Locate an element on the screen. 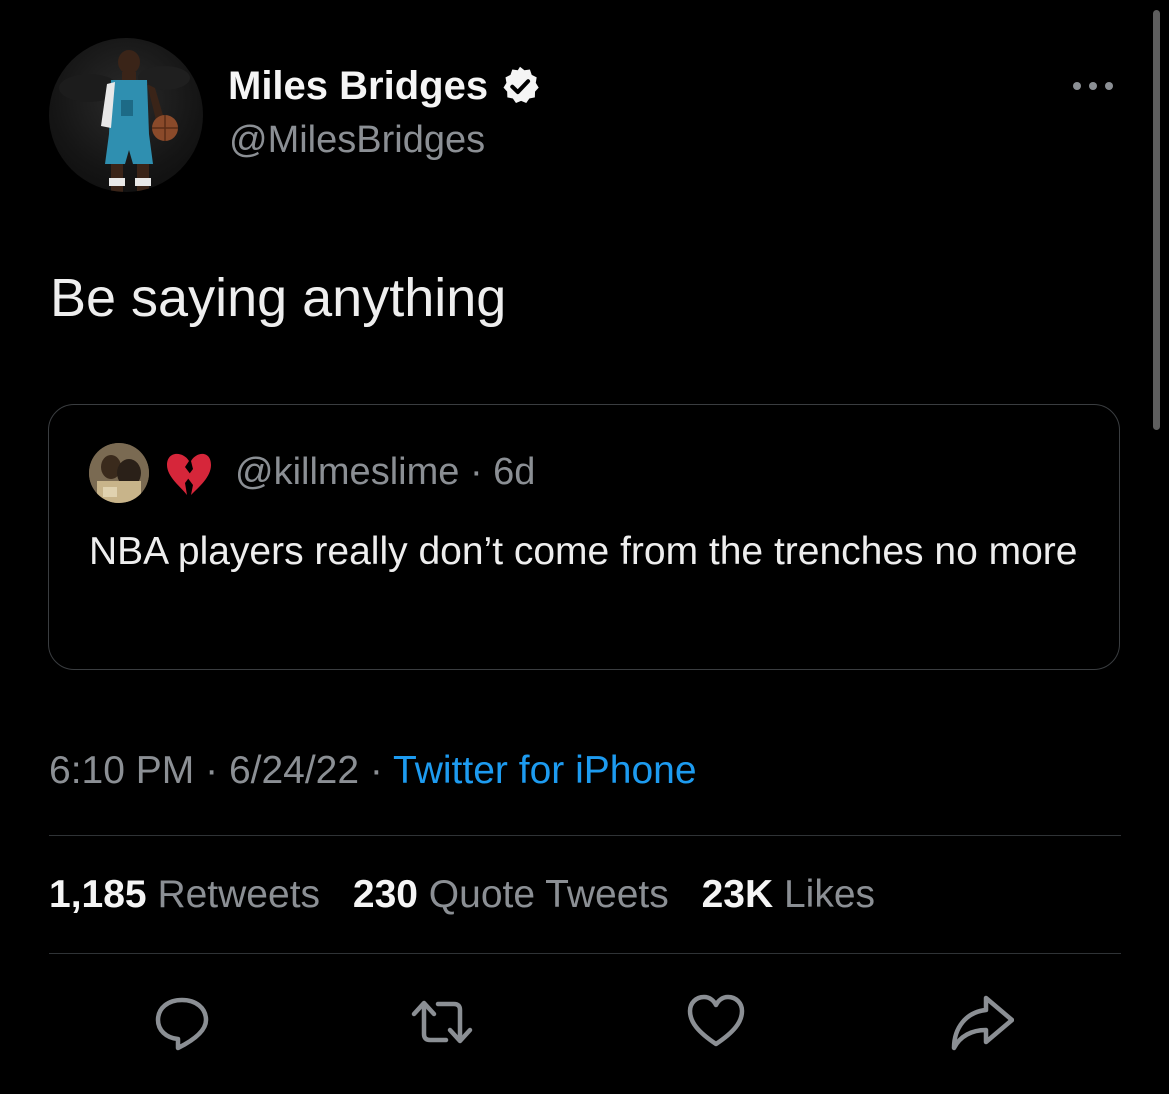 This screenshot has width=1169, height=1094. heart-icon is located at coordinates (716, 1020).